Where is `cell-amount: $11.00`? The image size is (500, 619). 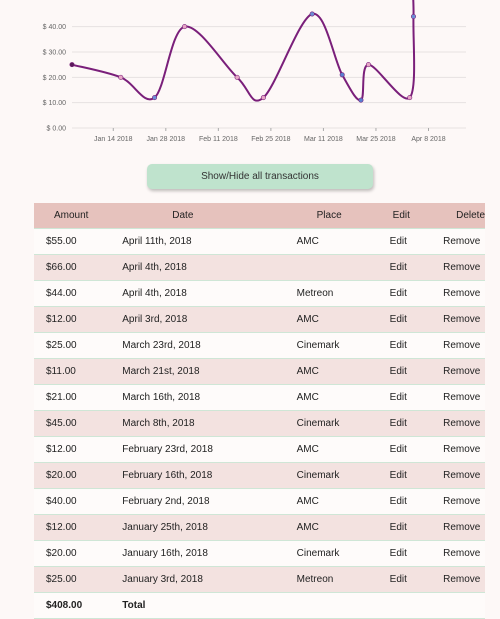
cell-amount: $11.00 is located at coordinates (78, 371).